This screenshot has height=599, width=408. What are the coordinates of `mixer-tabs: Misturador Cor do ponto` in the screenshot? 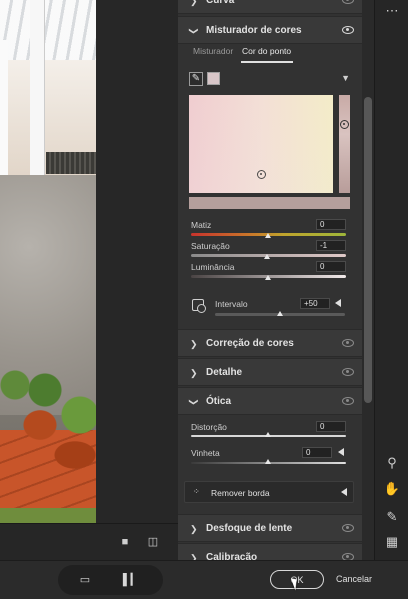 It's located at (270, 53).